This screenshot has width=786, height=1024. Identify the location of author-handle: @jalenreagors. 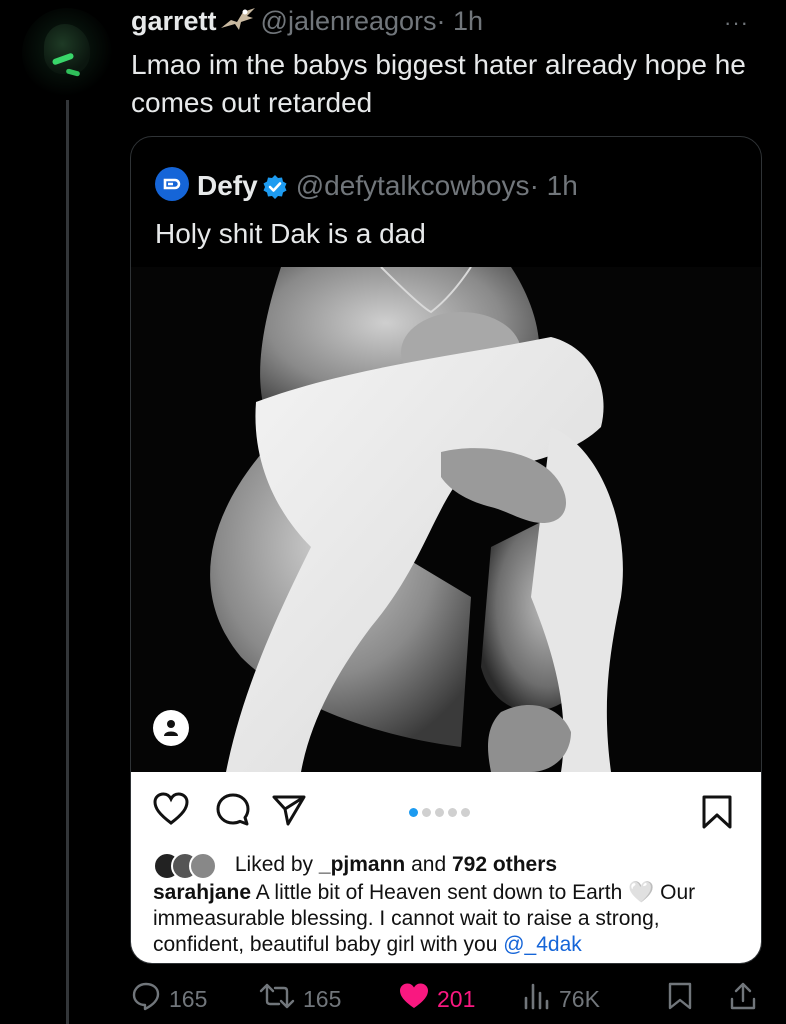
(349, 21).